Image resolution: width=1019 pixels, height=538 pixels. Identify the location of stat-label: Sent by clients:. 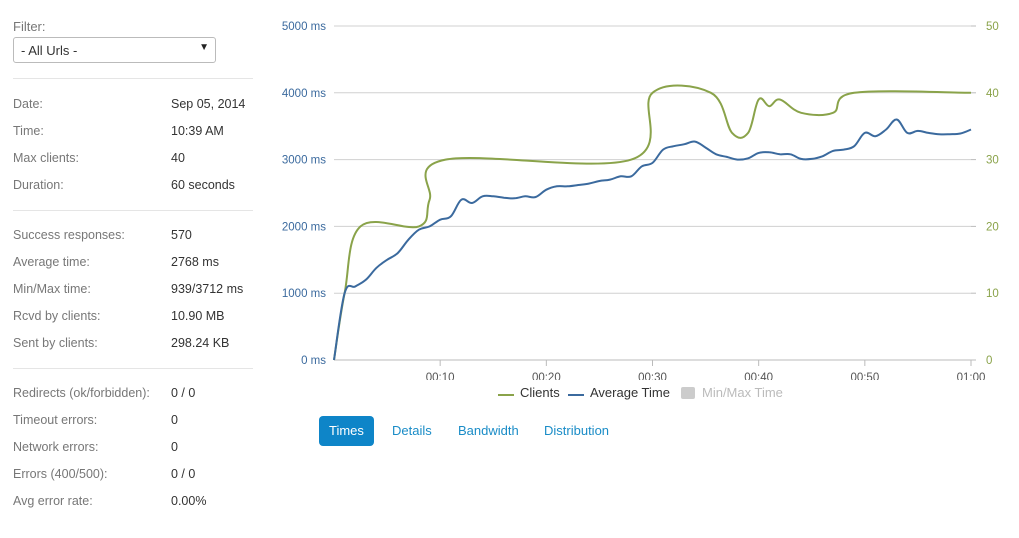
(55, 343).